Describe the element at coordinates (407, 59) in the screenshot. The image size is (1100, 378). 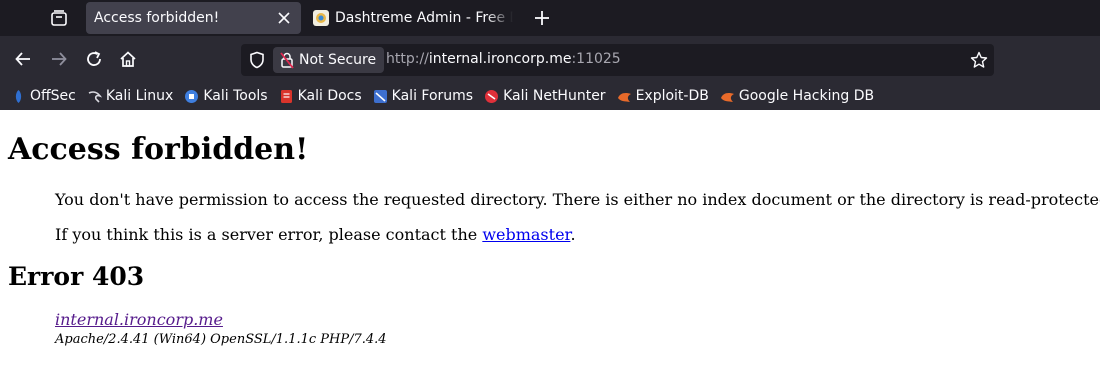
I see `url-prefix: http://` at that location.